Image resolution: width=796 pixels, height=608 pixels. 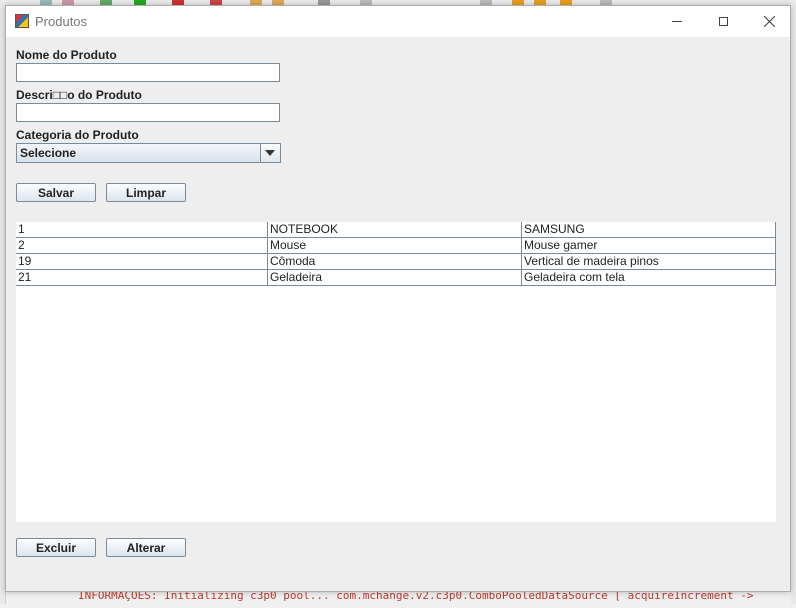 What do you see at coordinates (142, 230) in the screenshot?
I see `table-cell-id: 1` at bounding box center [142, 230].